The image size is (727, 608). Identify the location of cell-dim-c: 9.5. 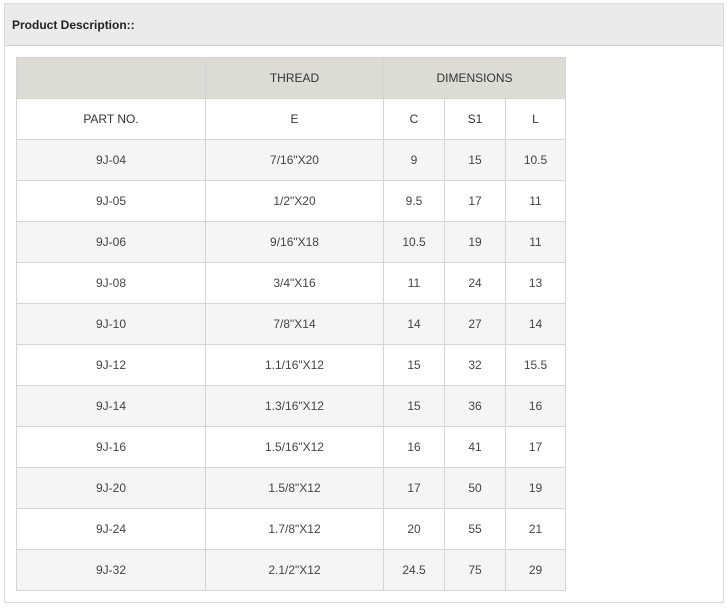
(414, 201).